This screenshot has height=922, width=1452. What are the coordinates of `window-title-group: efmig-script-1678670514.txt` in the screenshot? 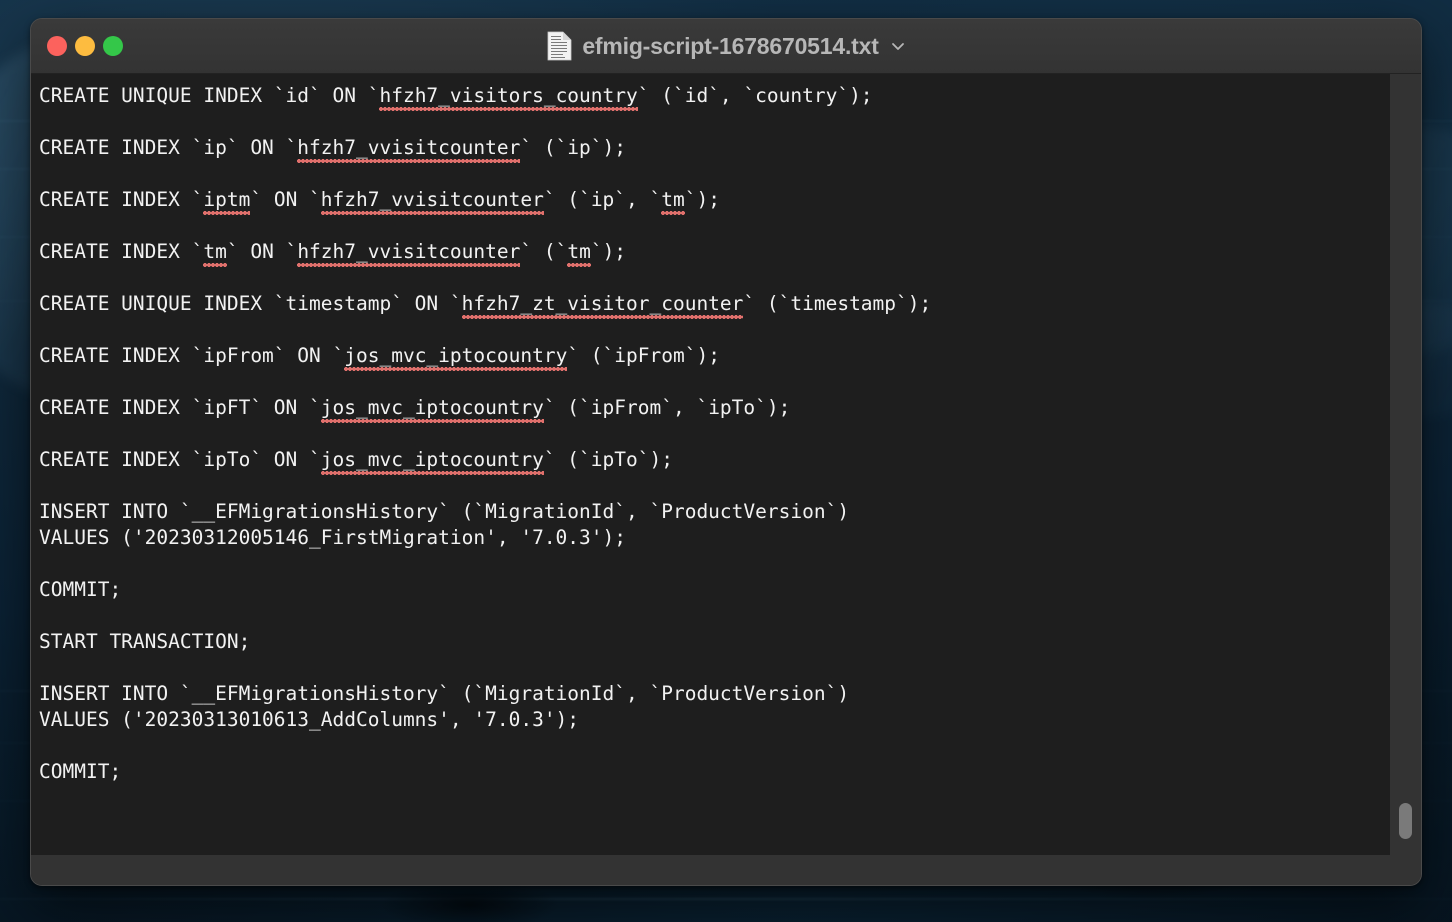 It's located at (726, 46).